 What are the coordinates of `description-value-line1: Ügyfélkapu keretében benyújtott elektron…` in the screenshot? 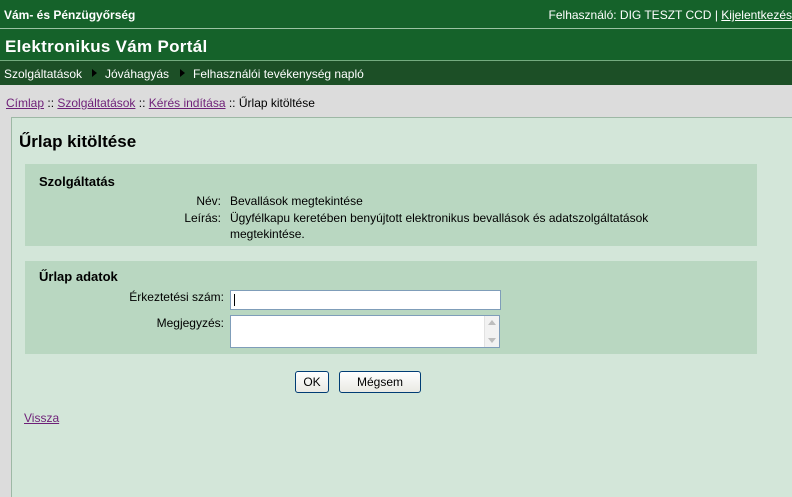 It's located at (439, 218).